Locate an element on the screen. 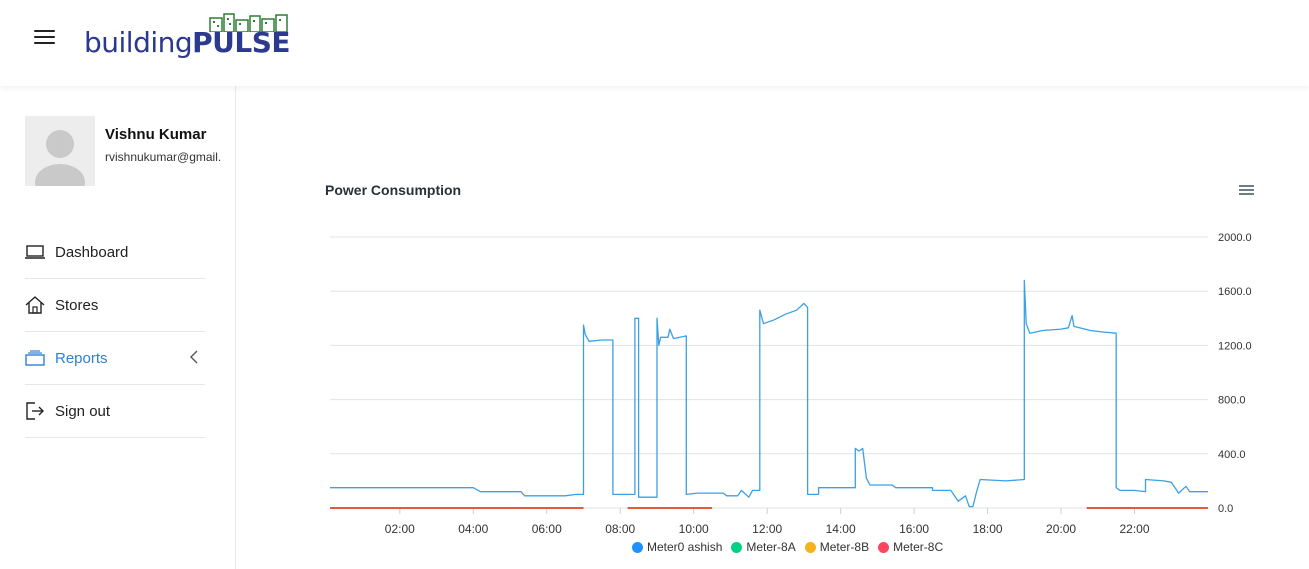 The width and height of the screenshot is (1309, 569). x-tick-label: 20:00 is located at coordinates (1061, 529).